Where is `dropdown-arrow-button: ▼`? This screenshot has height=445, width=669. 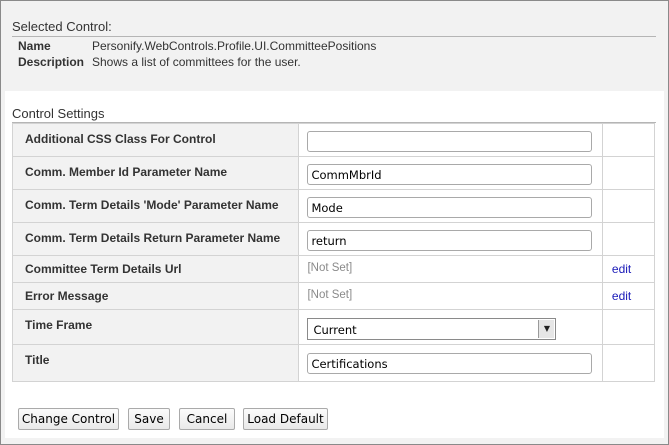
dropdown-arrow-button: ▼ is located at coordinates (546, 329).